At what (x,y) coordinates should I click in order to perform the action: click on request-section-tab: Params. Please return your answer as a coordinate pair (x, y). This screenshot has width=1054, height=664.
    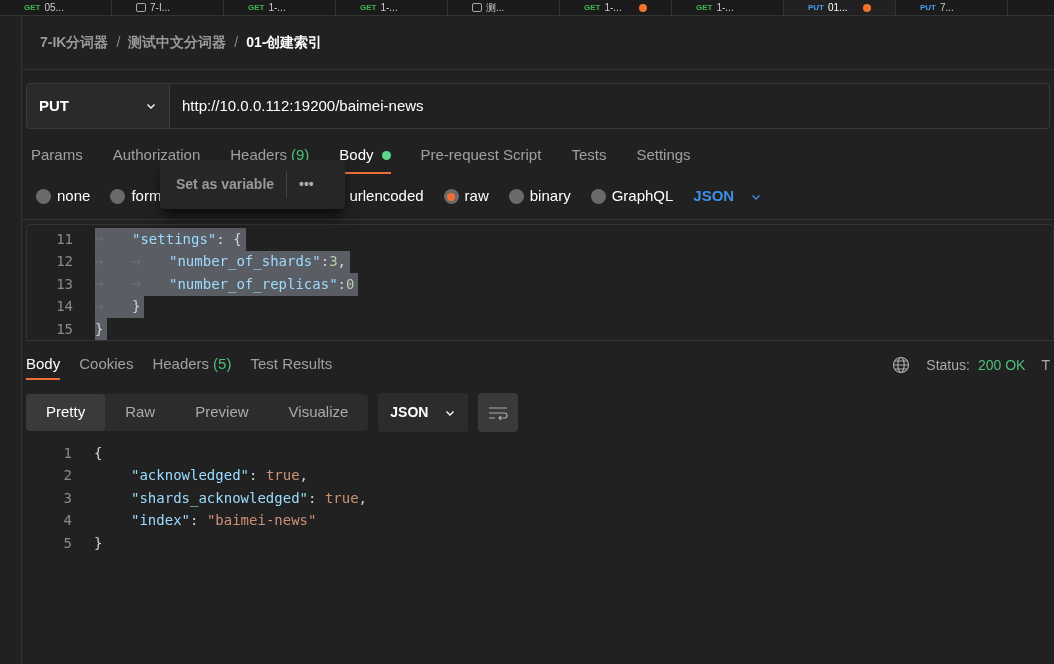
    Looking at the image, I should click on (57, 156).